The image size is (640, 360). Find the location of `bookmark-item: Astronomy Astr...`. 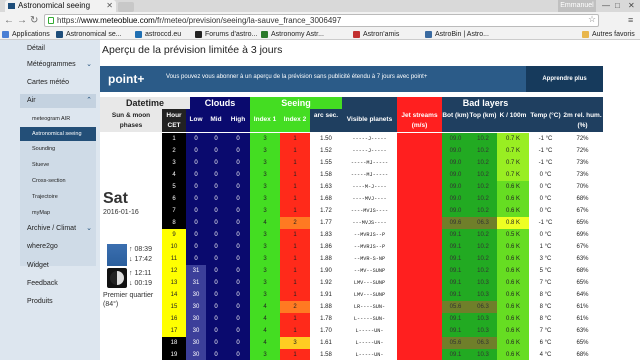

bookmark-item: Astronomy Astr... is located at coordinates (292, 34).